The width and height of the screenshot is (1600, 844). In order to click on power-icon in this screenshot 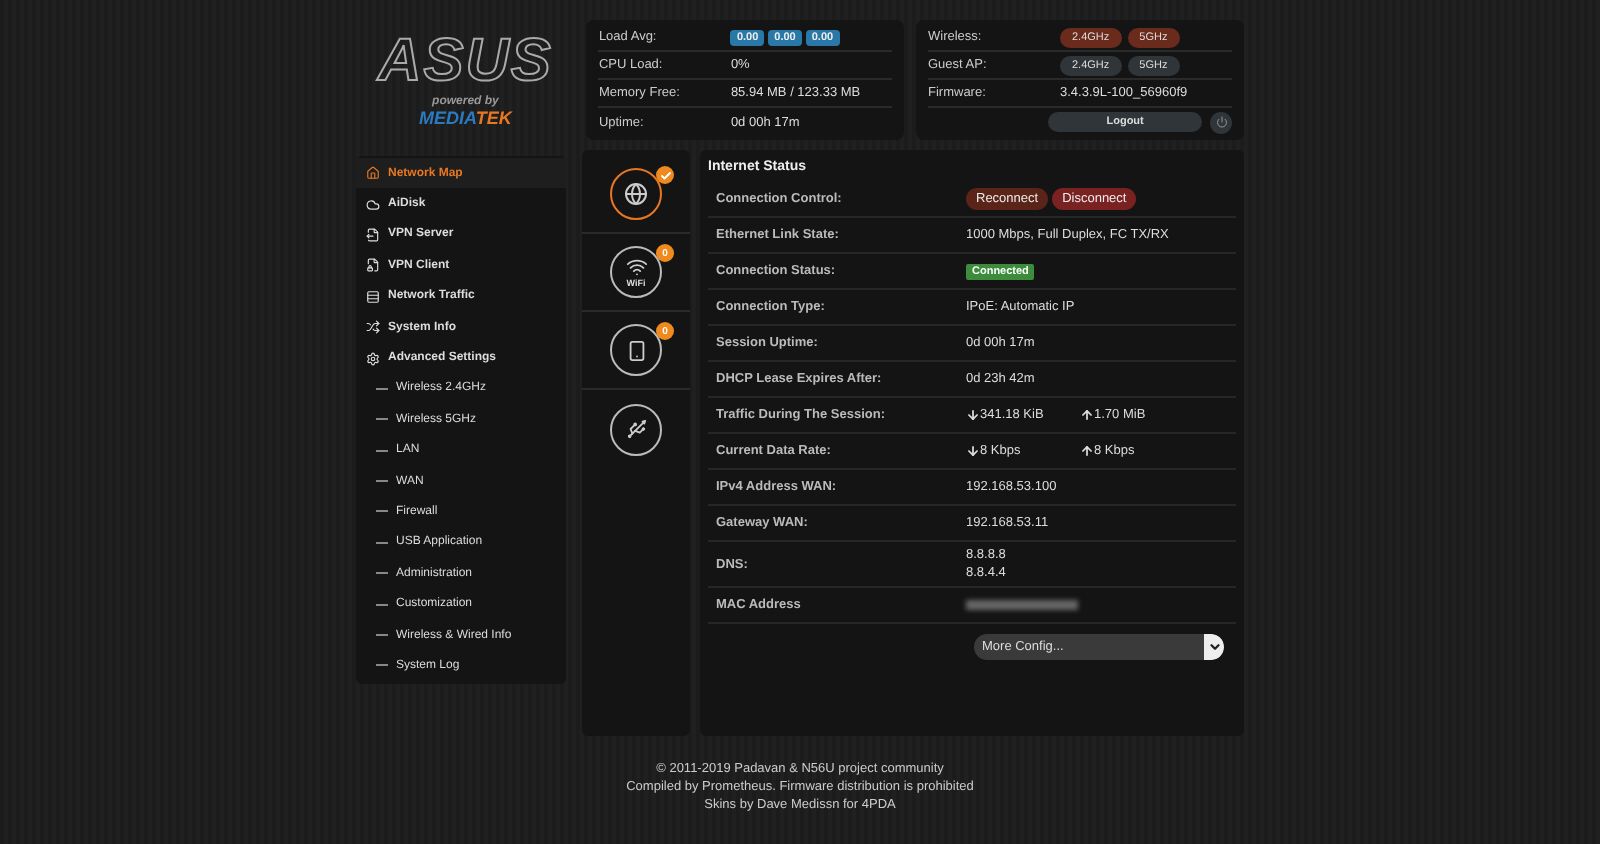, I will do `click(1221, 122)`.